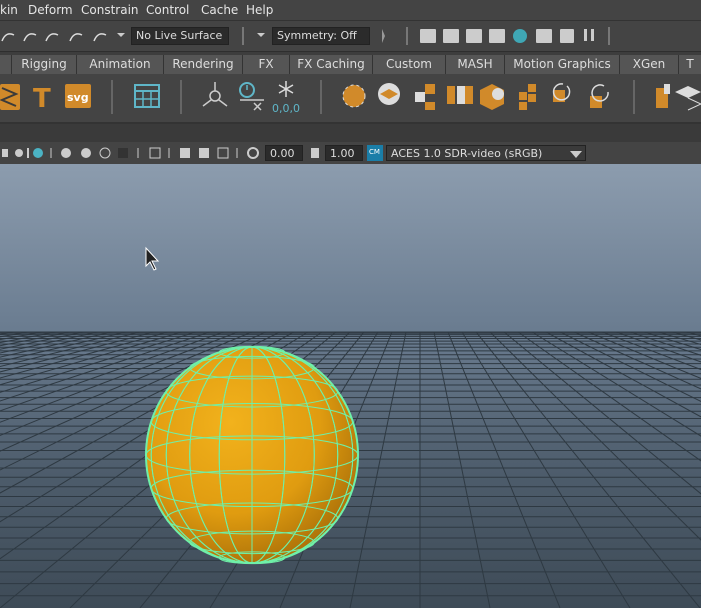 This screenshot has height=608, width=701. I want to click on menu-help: Help, so click(259, 10).